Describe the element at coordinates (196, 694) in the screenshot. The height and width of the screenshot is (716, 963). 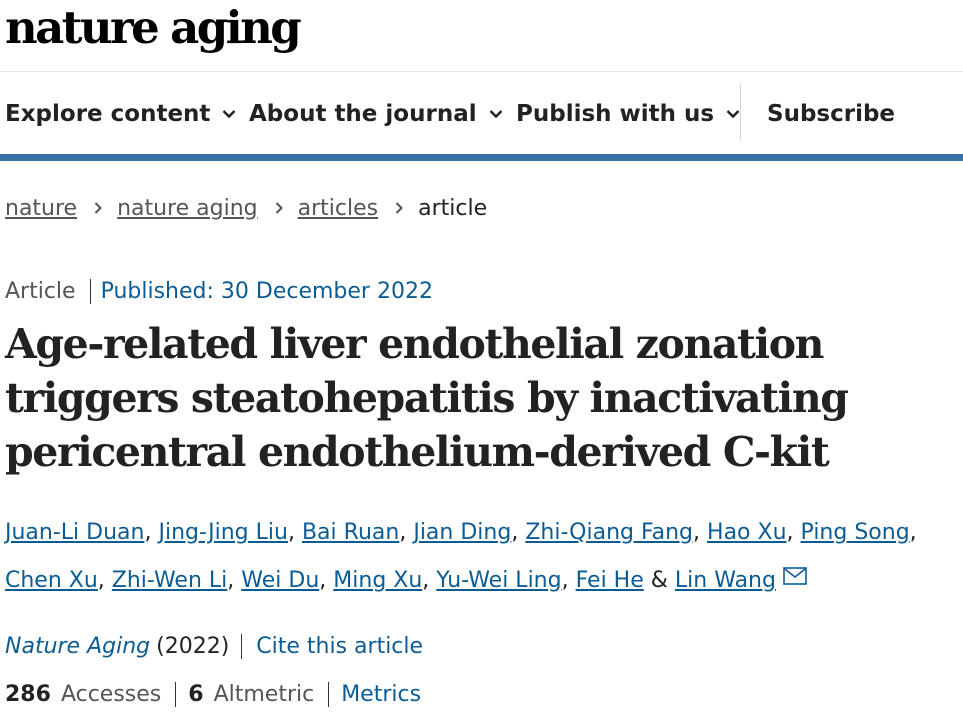
I see `altmetric-score: 6` at that location.